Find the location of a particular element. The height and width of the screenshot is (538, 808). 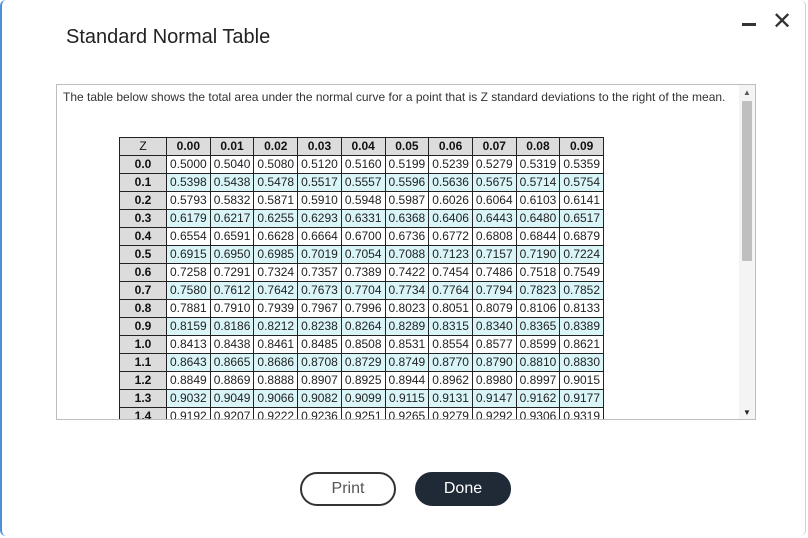

z-value-cell: 1.4 is located at coordinates (143, 413).